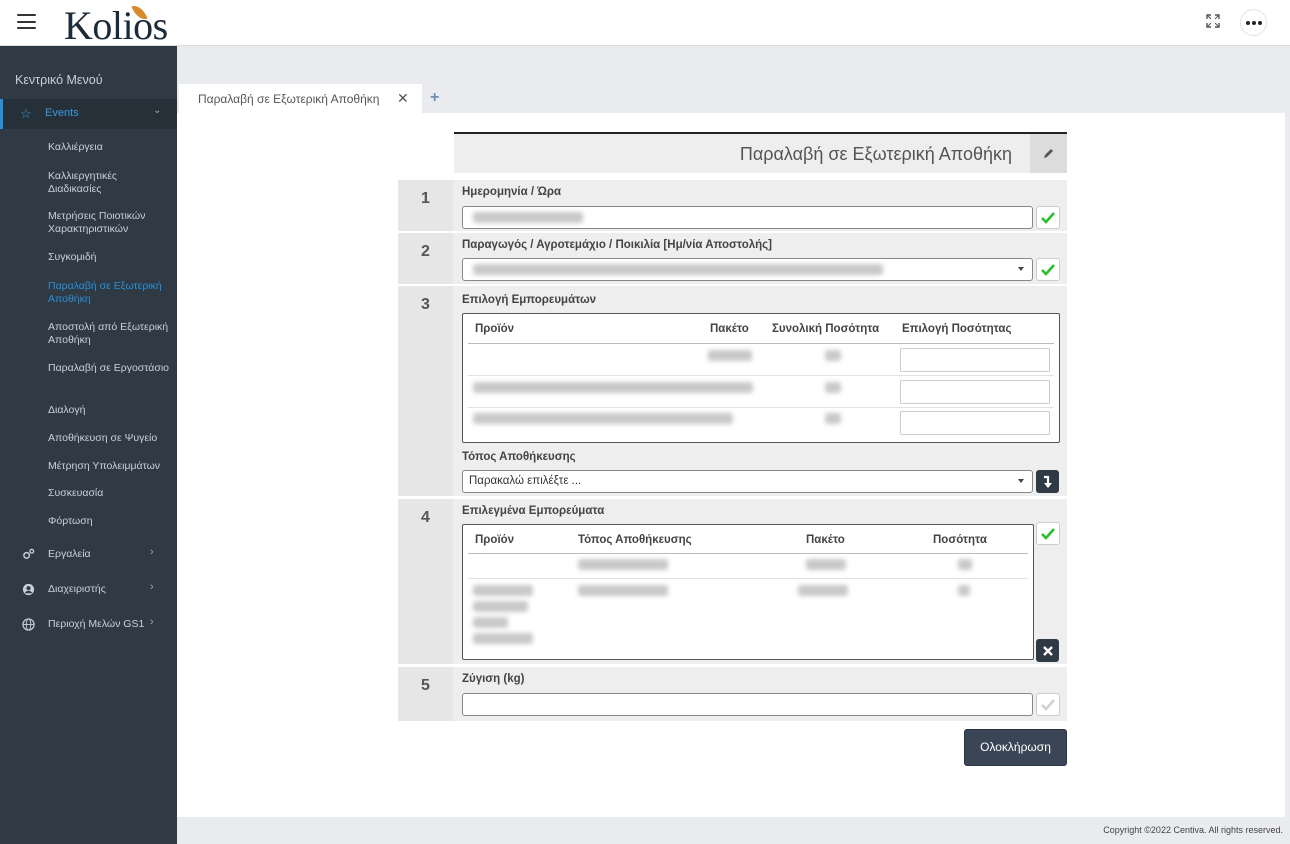 The image size is (1290, 844). What do you see at coordinates (747, 704) in the screenshot?
I see `weight-input` at bounding box center [747, 704].